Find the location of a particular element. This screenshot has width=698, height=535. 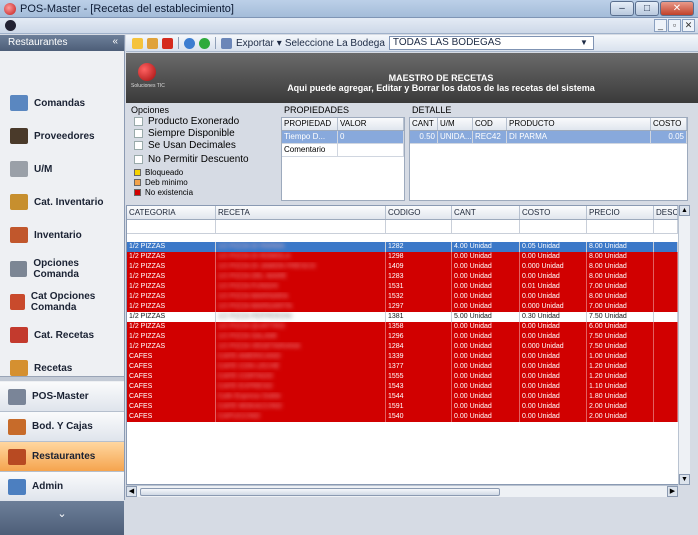

export-icon is located at coordinates (226, 43).